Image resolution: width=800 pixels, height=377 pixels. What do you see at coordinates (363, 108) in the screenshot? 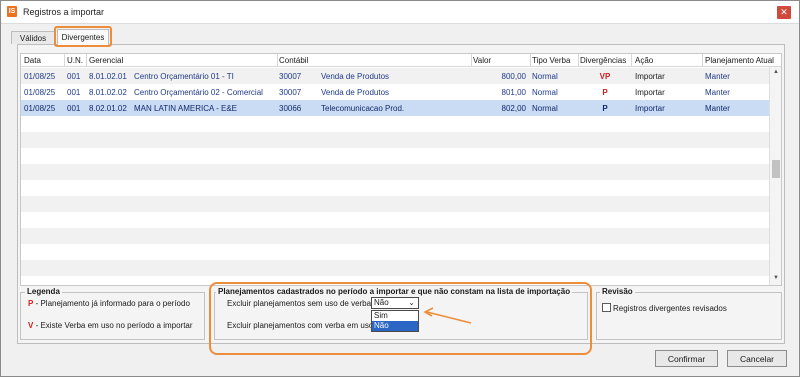
I see `cell-contabil-desc: Telecomunicacao Prod.` at bounding box center [363, 108].